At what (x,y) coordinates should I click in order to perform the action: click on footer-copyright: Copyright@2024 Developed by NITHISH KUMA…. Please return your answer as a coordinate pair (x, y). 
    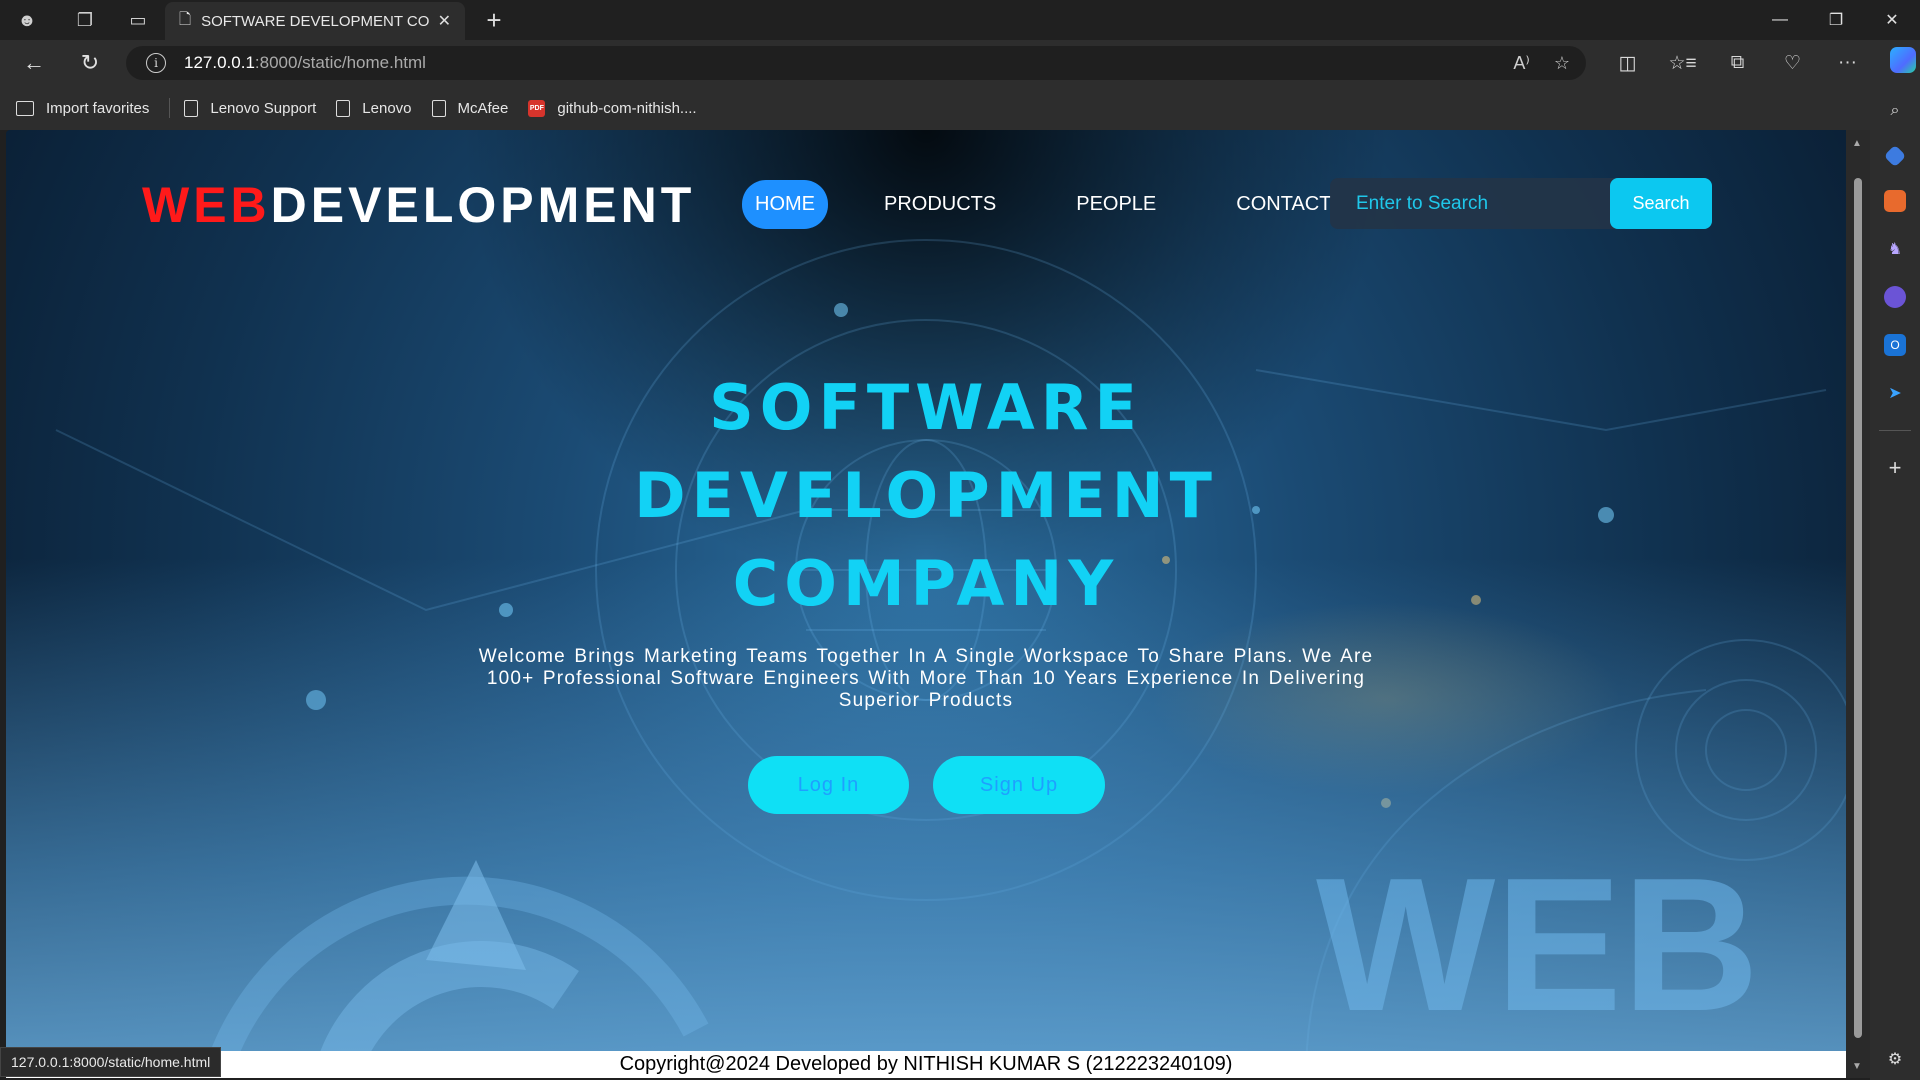
    Looking at the image, I should click on (926, 1064).